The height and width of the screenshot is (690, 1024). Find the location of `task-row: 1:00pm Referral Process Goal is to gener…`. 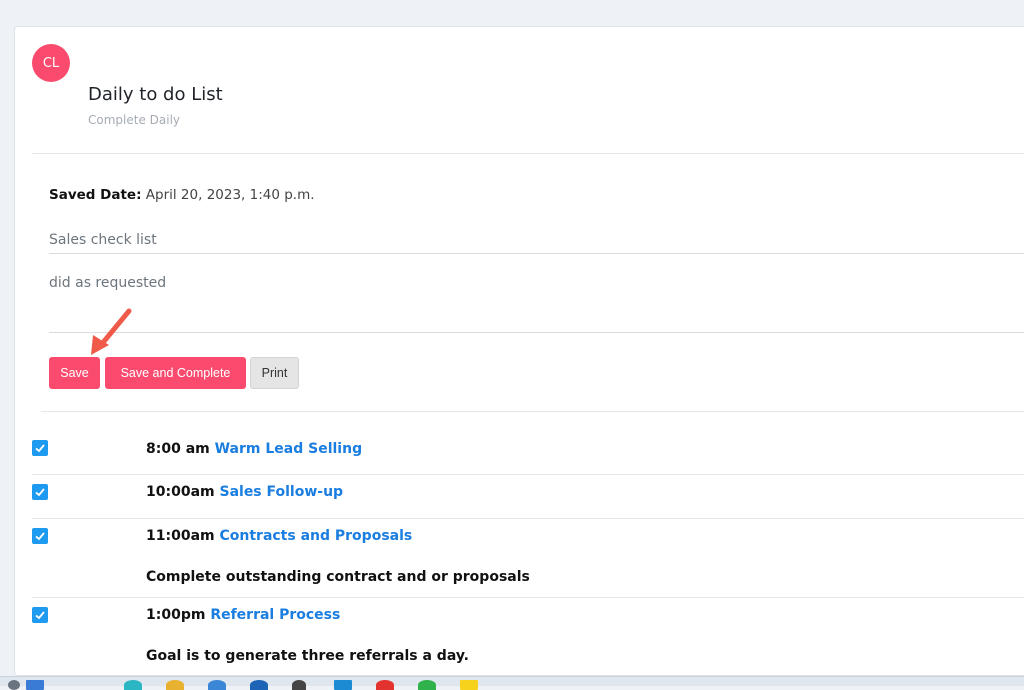

task-row: 1:00pm Referral Process Goal is to gener… is located at coordinates (519, 636).